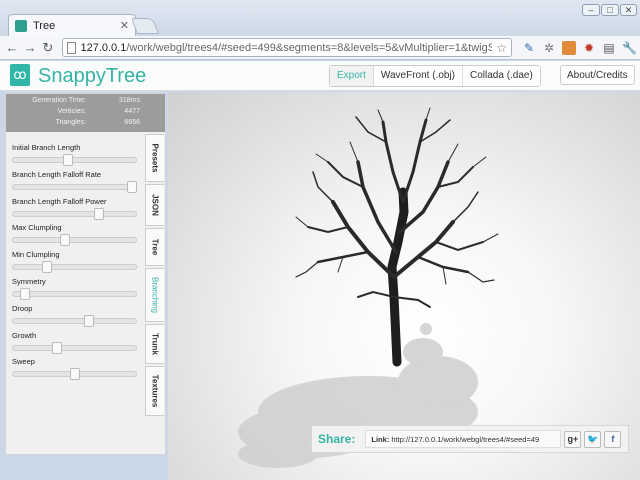 The height and width of the screenshot is (480, 640). Describe the element at coordinates (351, 76) in the screenshot. I see `export-button: Export` at that location.